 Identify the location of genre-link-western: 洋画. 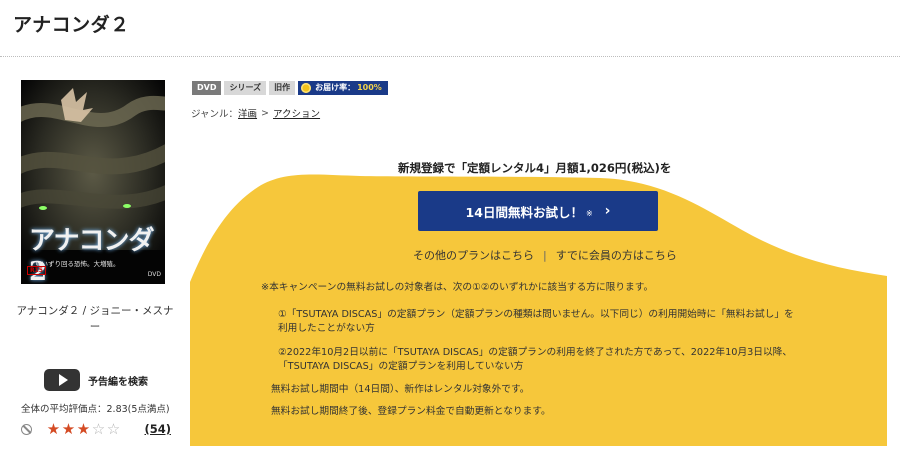
(247, 113).